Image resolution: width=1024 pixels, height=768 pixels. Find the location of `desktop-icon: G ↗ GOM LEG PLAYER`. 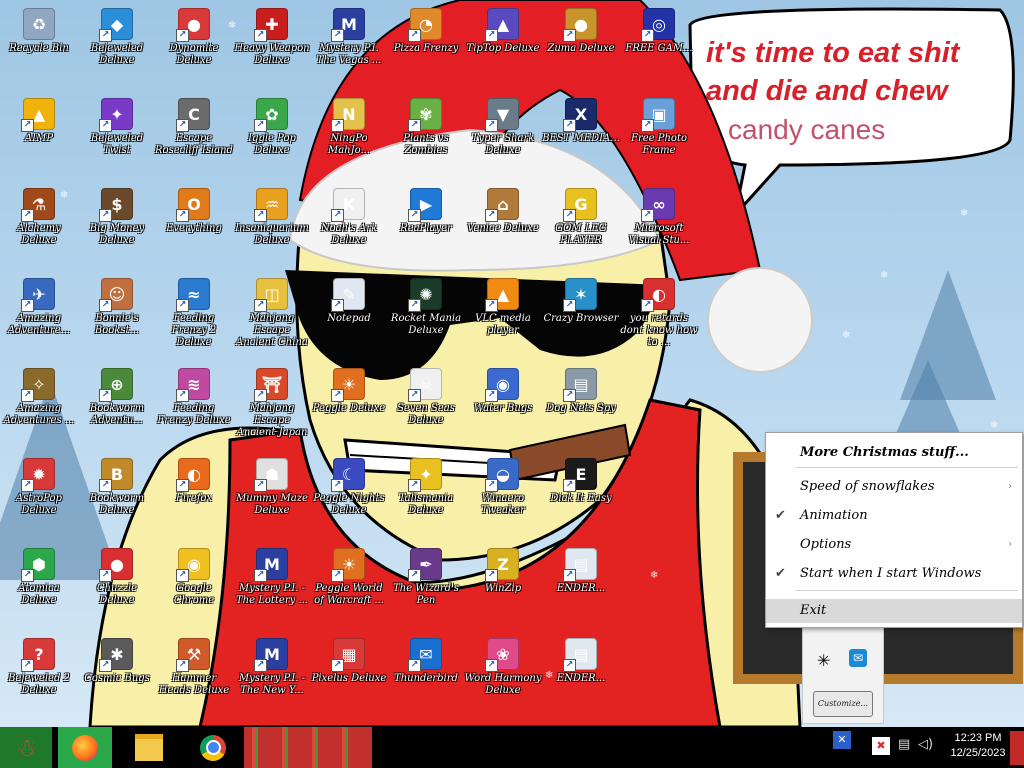

desktop-icon: G ↗ GOM LEG PLAYER is located at coordinates (581, 225).